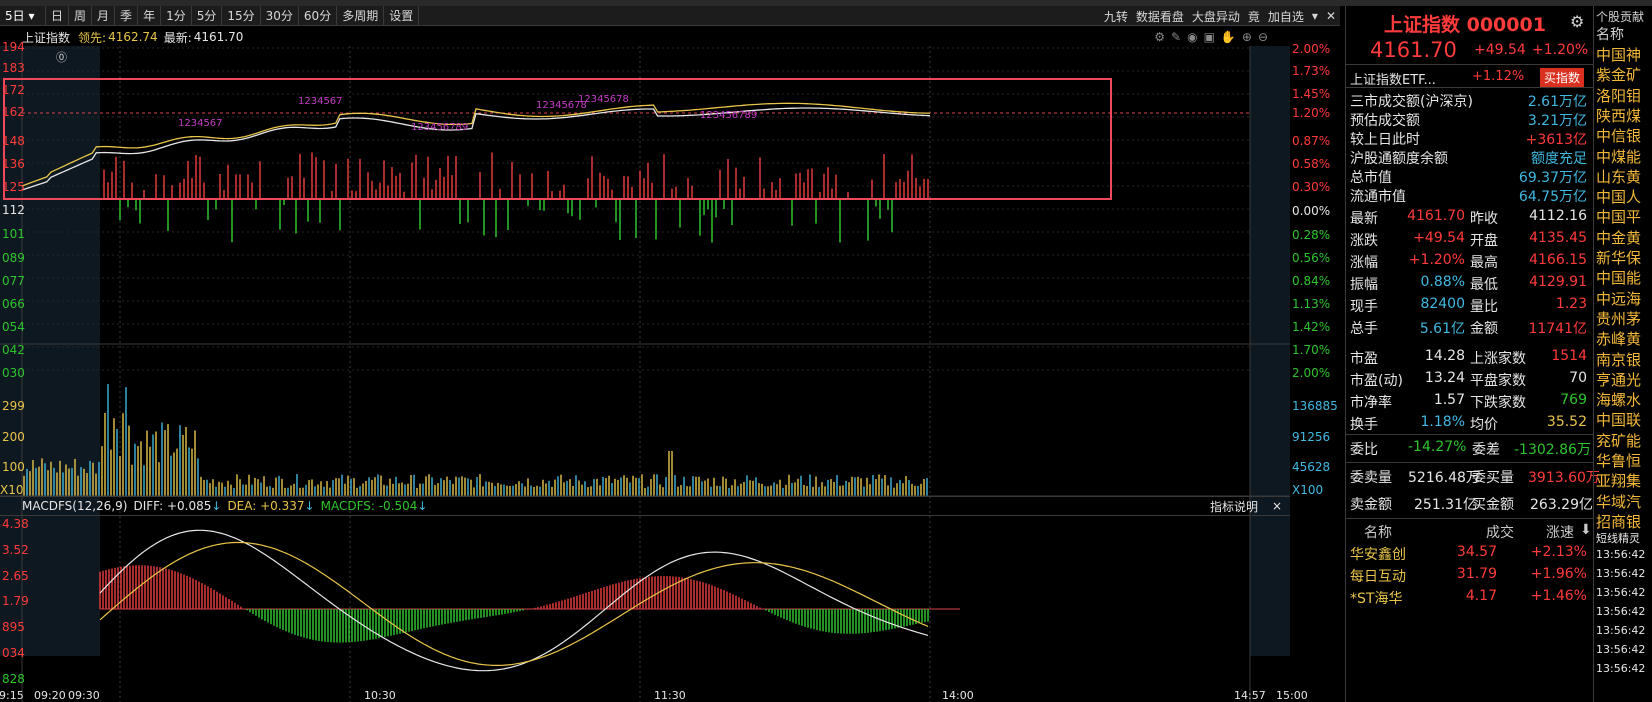 The height and width of the screenshot is (702, 1652). What do you see at coordinates (1618, 460) in the screenshot?
I see `contribution-item: 华鲁恒` at bounding box center [1618, 460].